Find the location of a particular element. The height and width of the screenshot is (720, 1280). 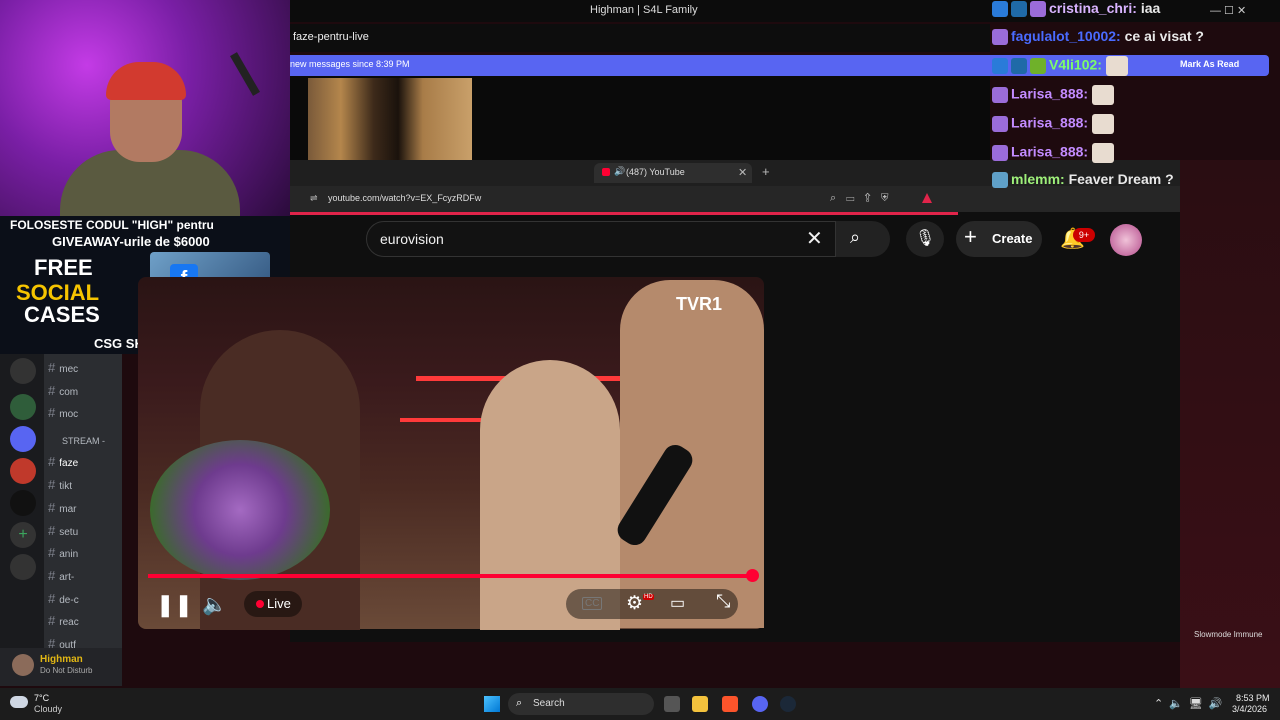

clock-time: 8:53 PM is located at coordinates (1253, 698).